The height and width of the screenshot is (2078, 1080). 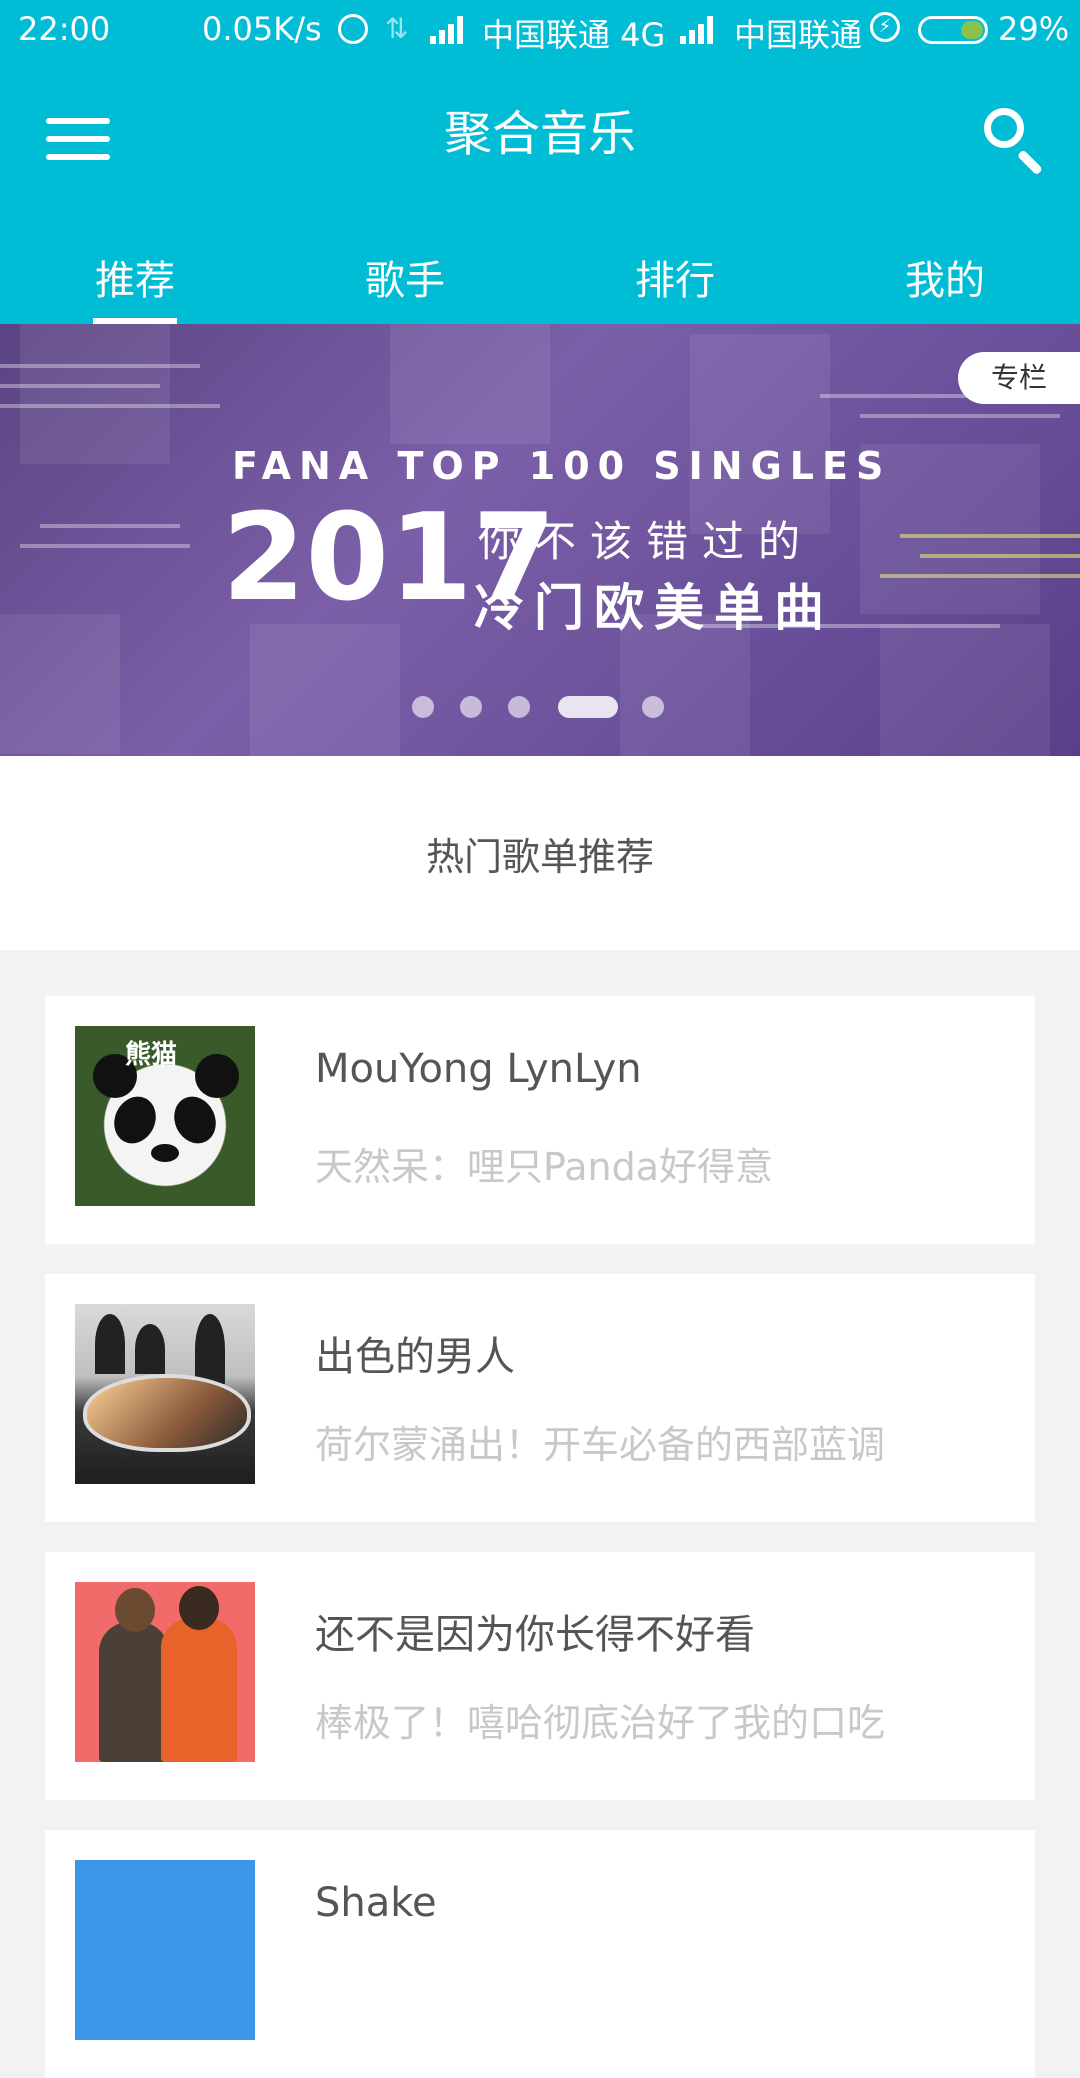 What do you see at coordinates (600, 1445) in the screenshot?
I see `playlist-desc: 荷尔蒙涌出！开车必备的西部蓝调` at bounding box center [600, 1445].